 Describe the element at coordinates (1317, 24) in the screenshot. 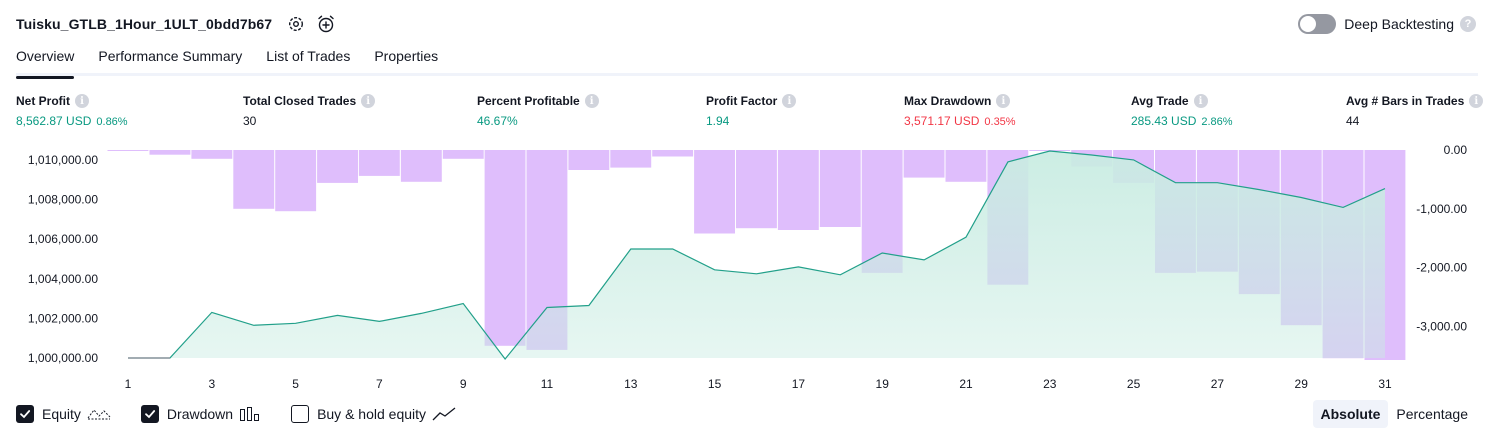

I see `deep-backtesting-toggle` at that location.